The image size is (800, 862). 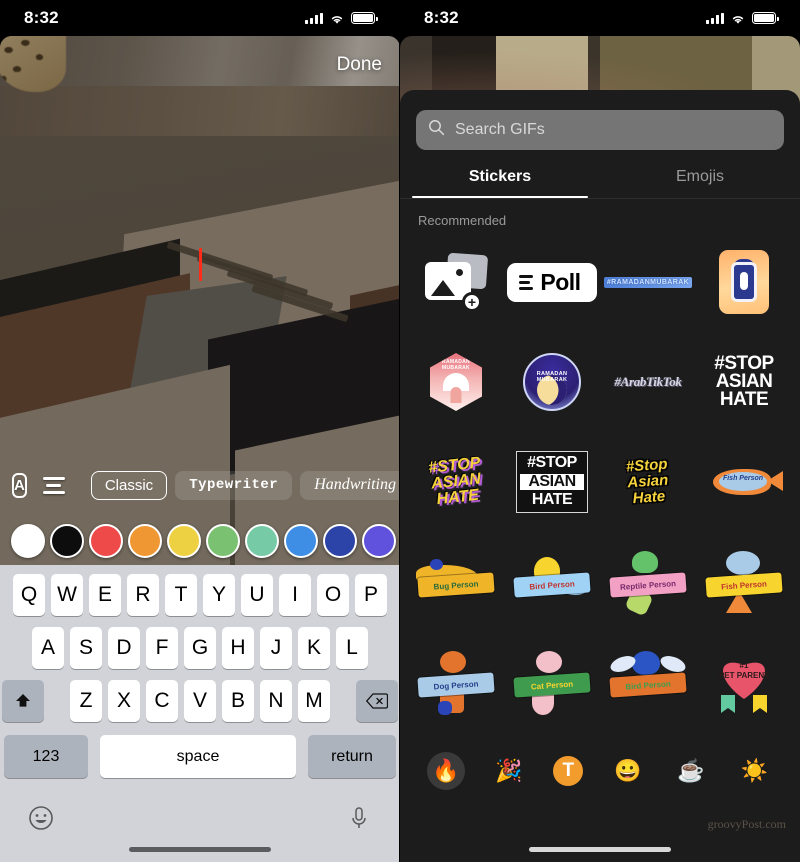 I want to click on color-swatch-purple, so click(x=379, y=541).